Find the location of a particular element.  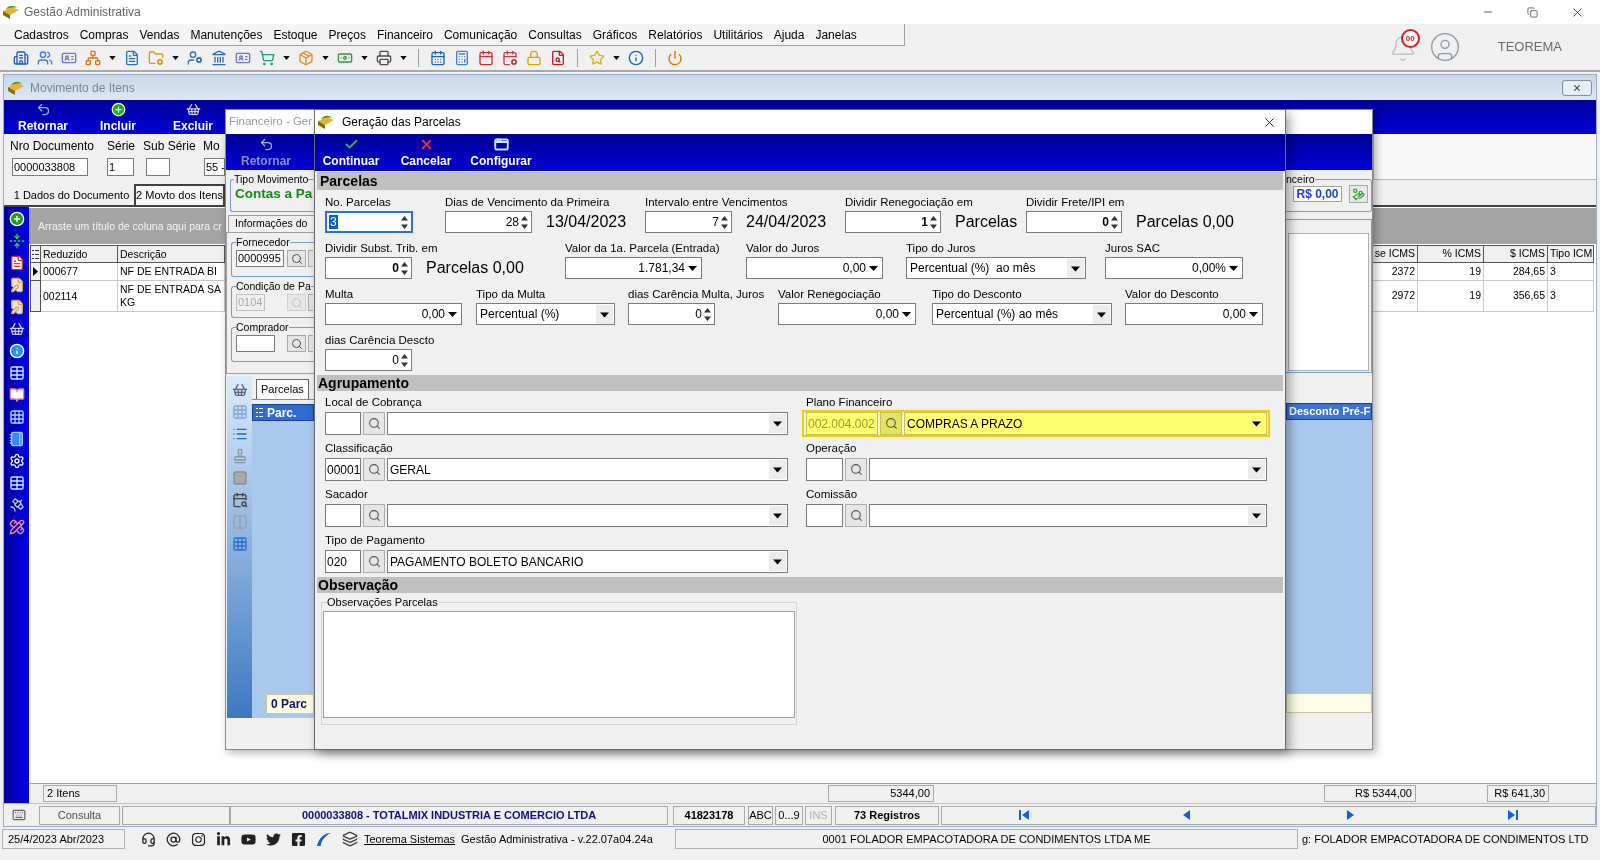

add-icon is located at coordinates (16, 219).